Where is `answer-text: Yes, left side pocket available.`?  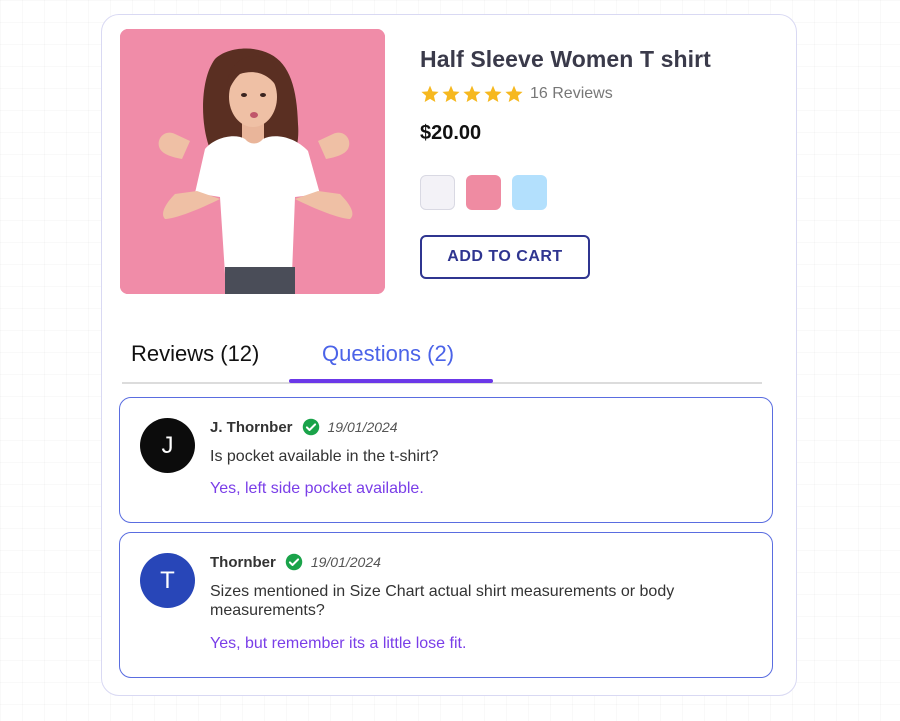
answer-text: Yes, left side pocket available. is located at coordinates (317, 488).